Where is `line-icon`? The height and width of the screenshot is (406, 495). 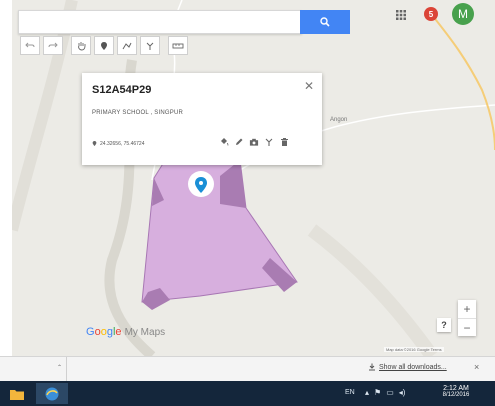 line-icon is located at coordinates (127, 45).